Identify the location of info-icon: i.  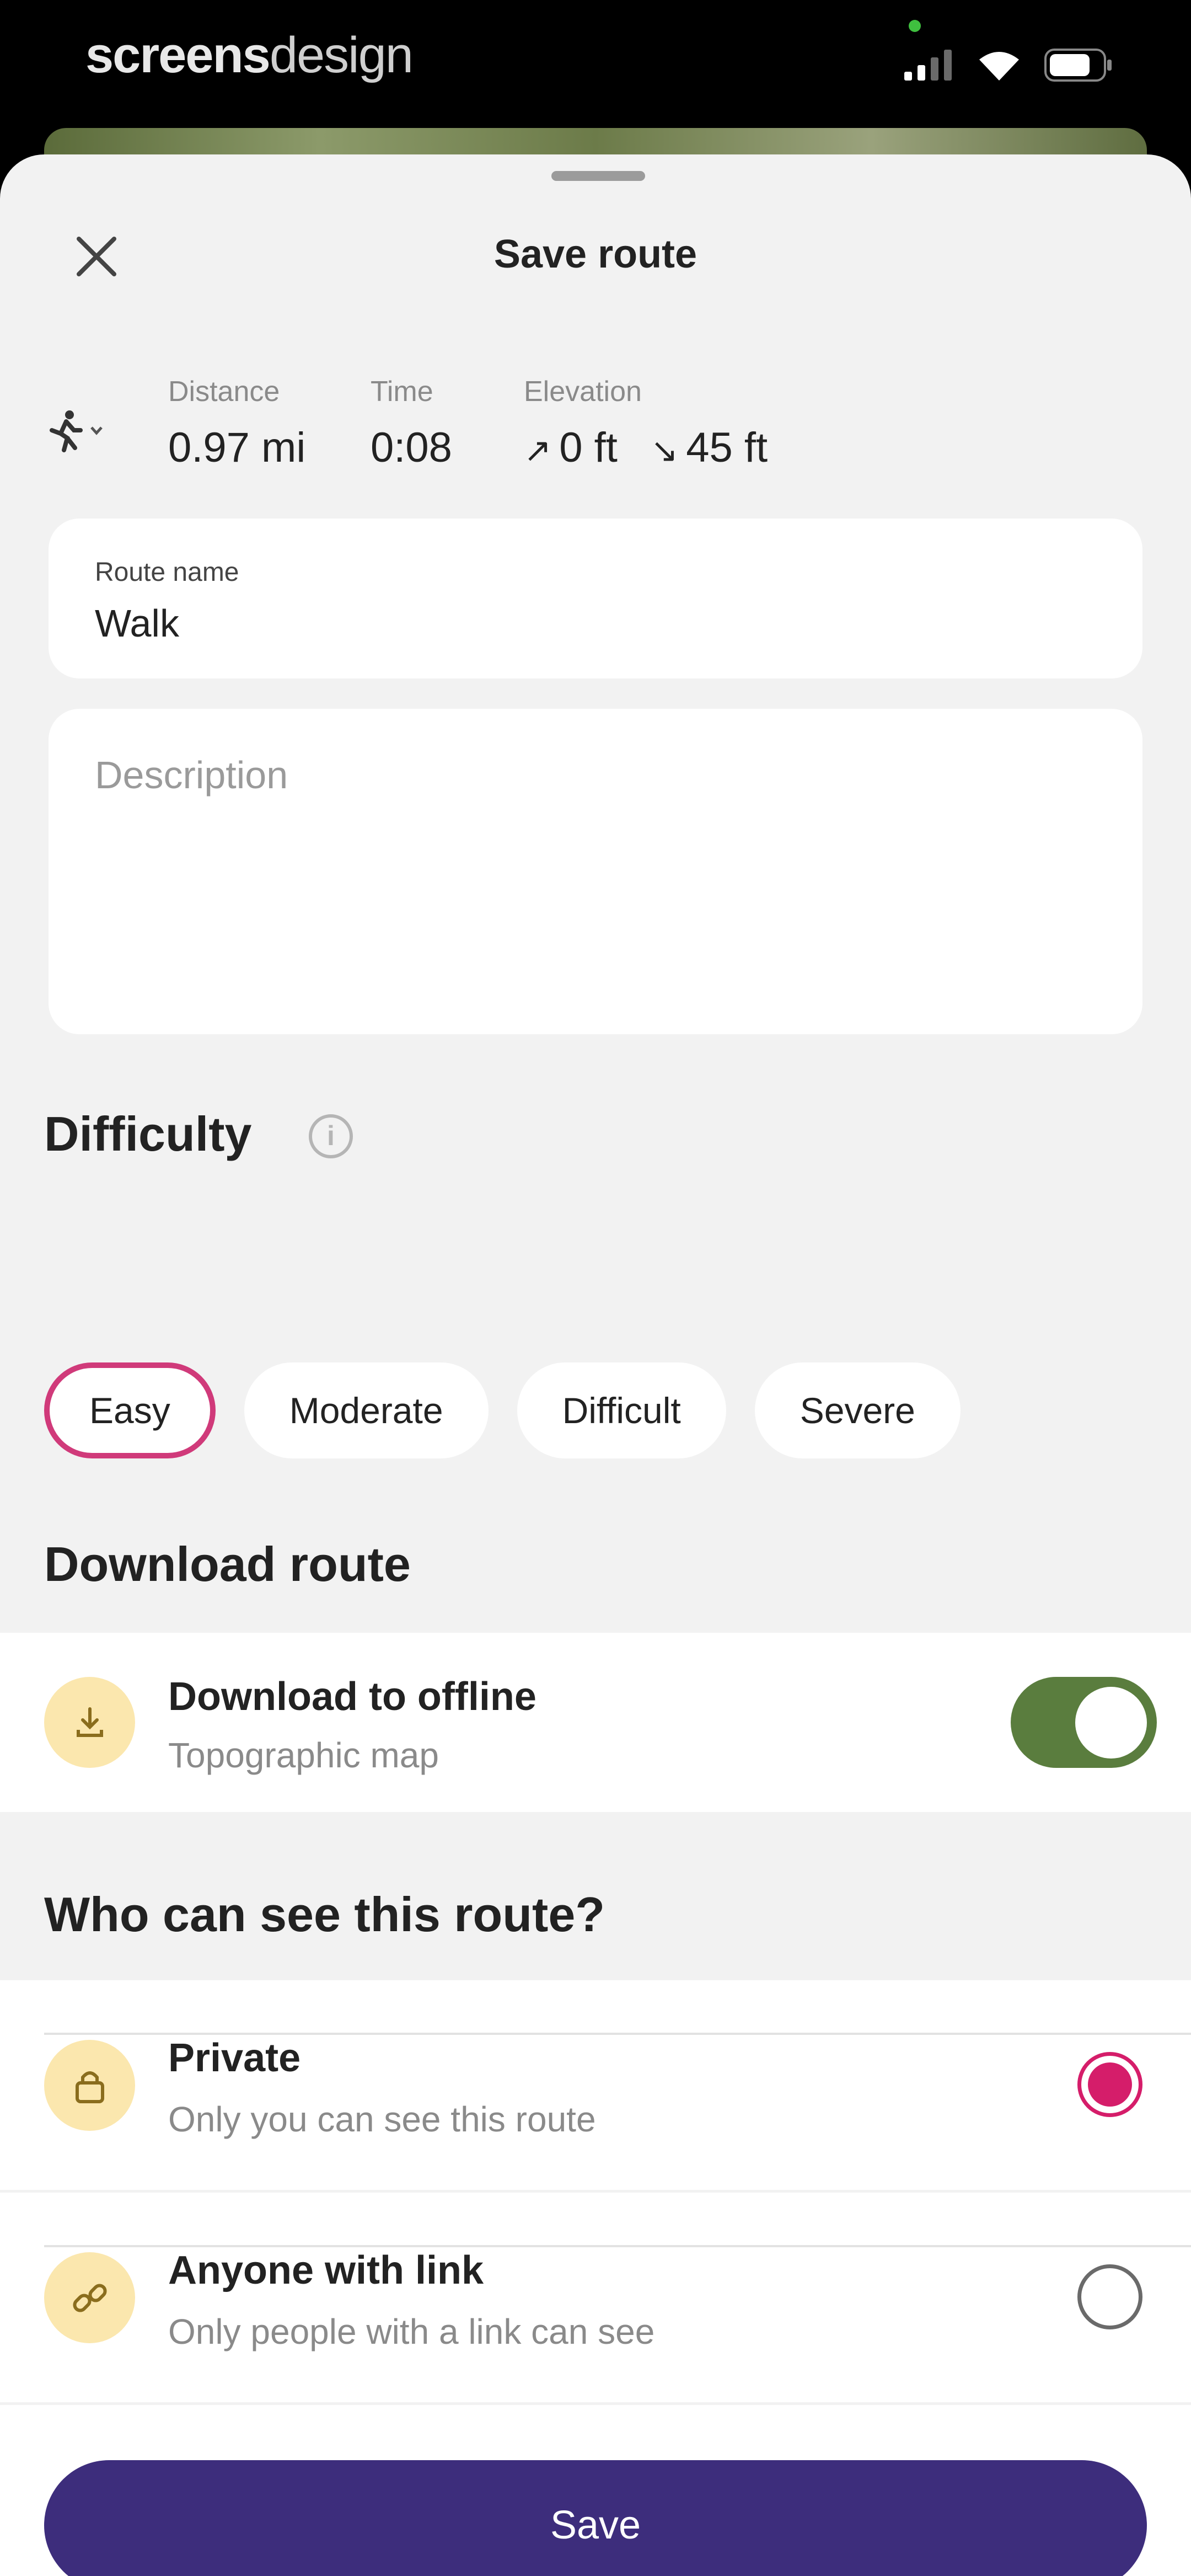
(331, 1136).